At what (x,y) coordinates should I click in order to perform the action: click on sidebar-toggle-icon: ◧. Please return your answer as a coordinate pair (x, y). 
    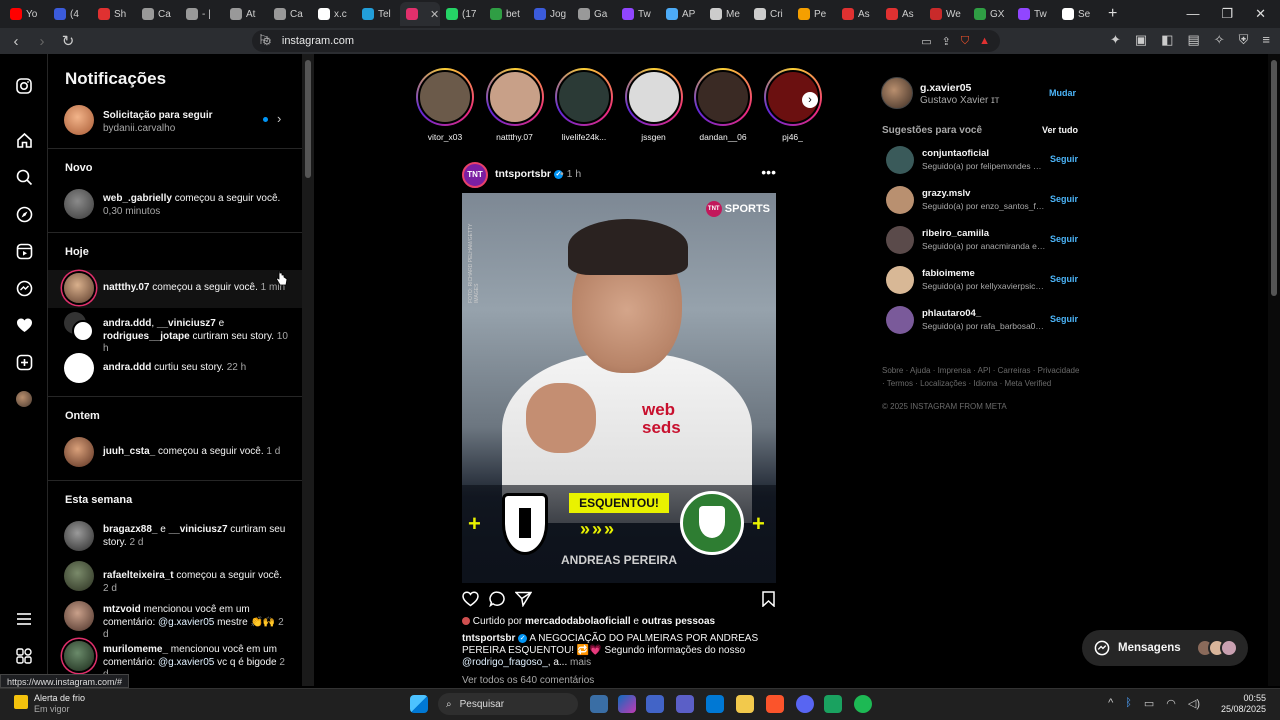
    Looking at the image, I should click on (1167, 40).